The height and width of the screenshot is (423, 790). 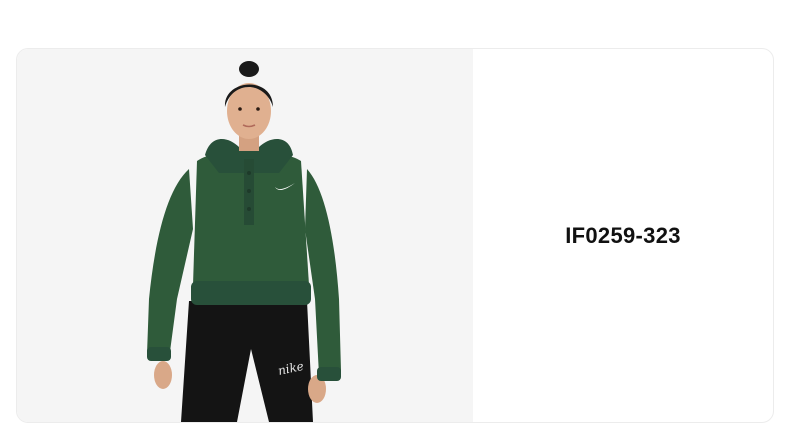 I want to click on left-hand, so click(x=163, y=375).